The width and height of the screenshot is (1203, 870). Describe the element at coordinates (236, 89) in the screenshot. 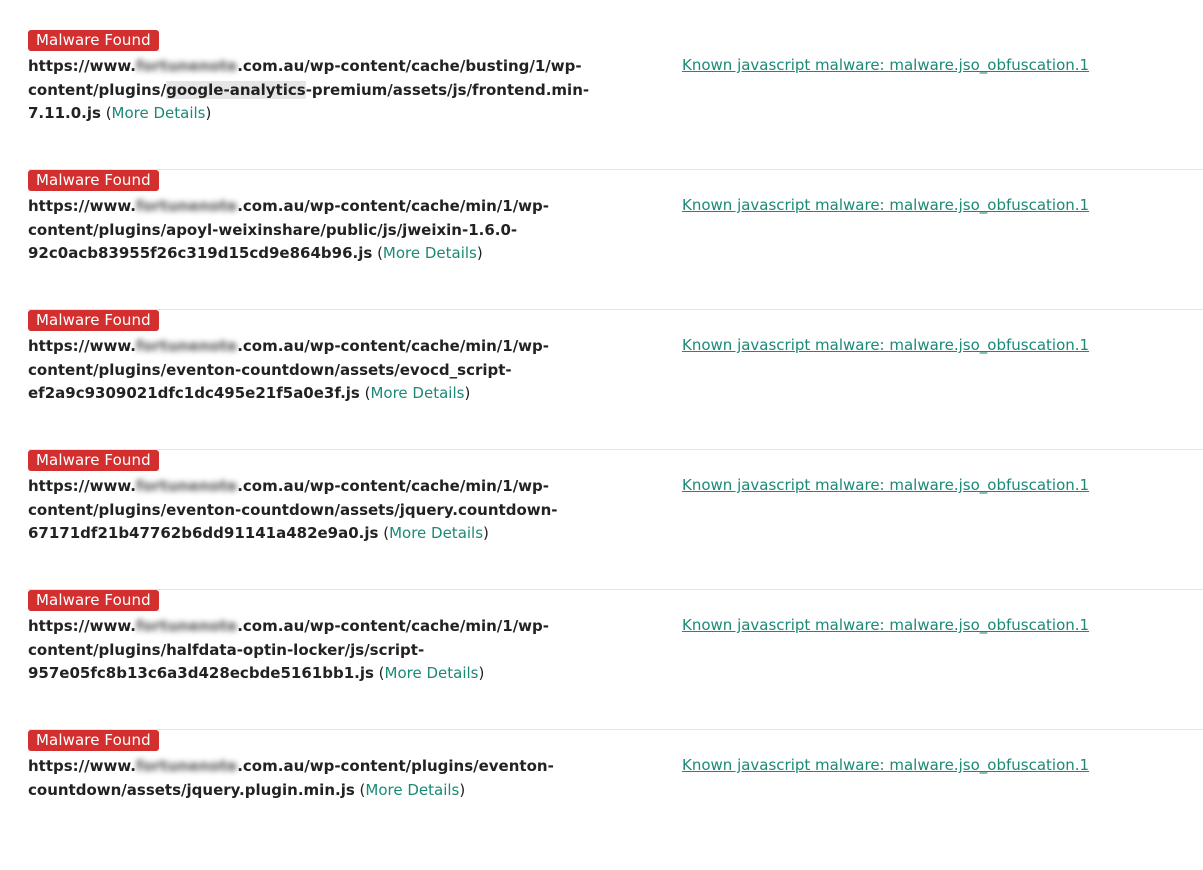

I see `highlighted-text: google-analytics` at that location.